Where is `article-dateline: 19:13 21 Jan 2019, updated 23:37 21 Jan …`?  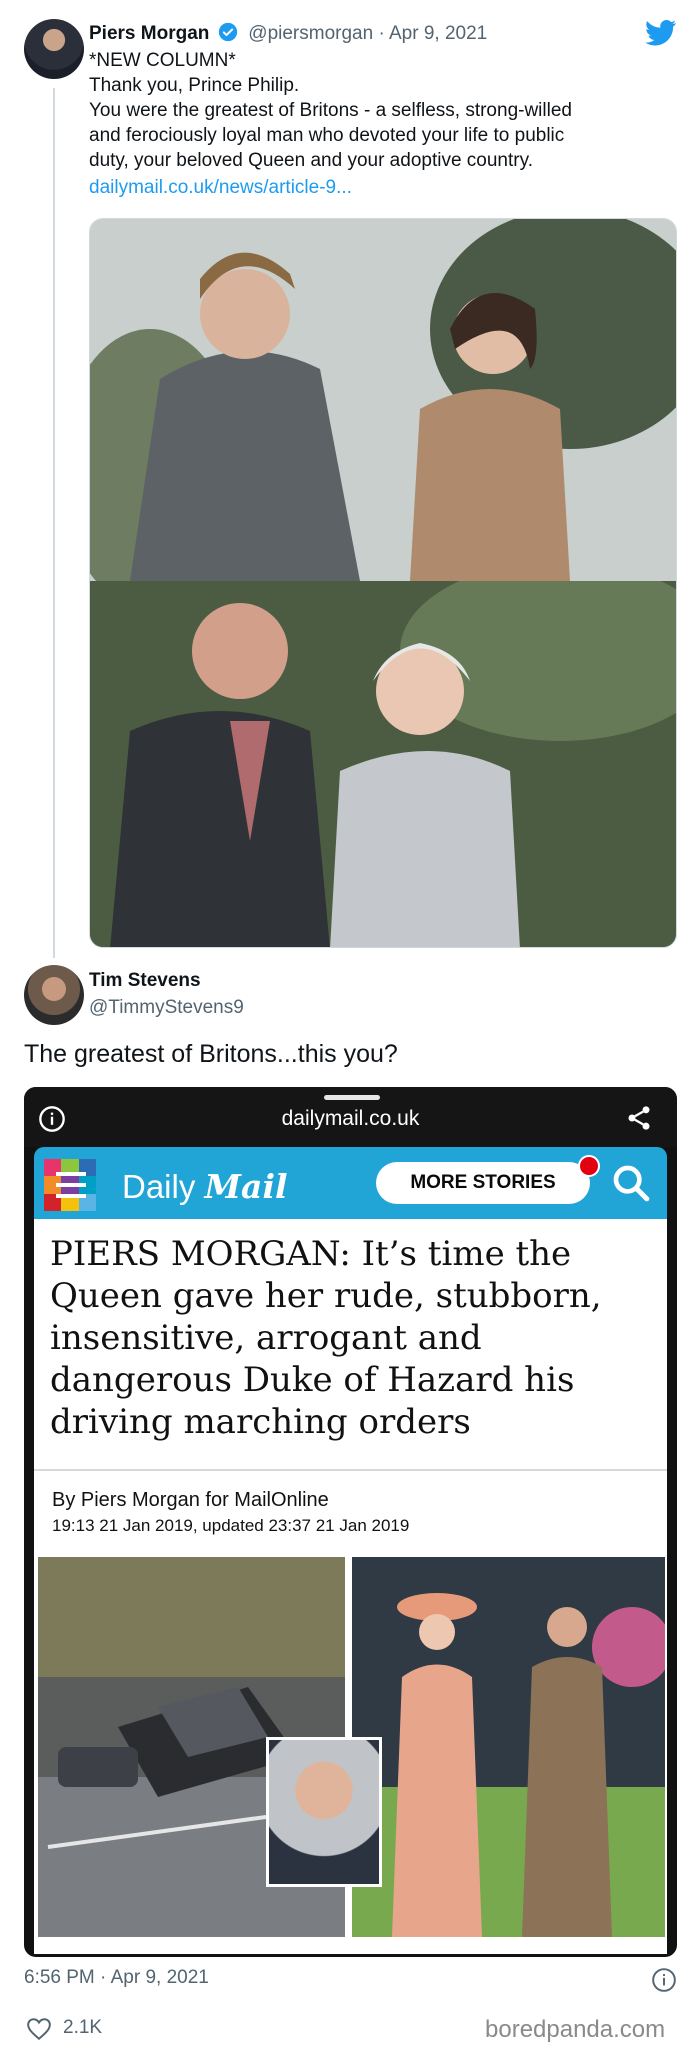 article-dateline: 19:13 21 Jan 2019, updated 23:37 21 Jan … is located at coordinates (231, 1525).